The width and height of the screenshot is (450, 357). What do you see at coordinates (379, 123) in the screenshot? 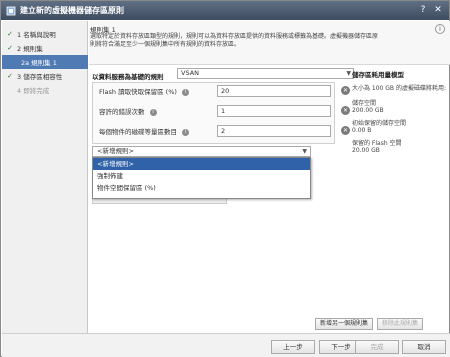
I see `storage-label: 初始保留的儲存空間` at bounding box center [379, 123].